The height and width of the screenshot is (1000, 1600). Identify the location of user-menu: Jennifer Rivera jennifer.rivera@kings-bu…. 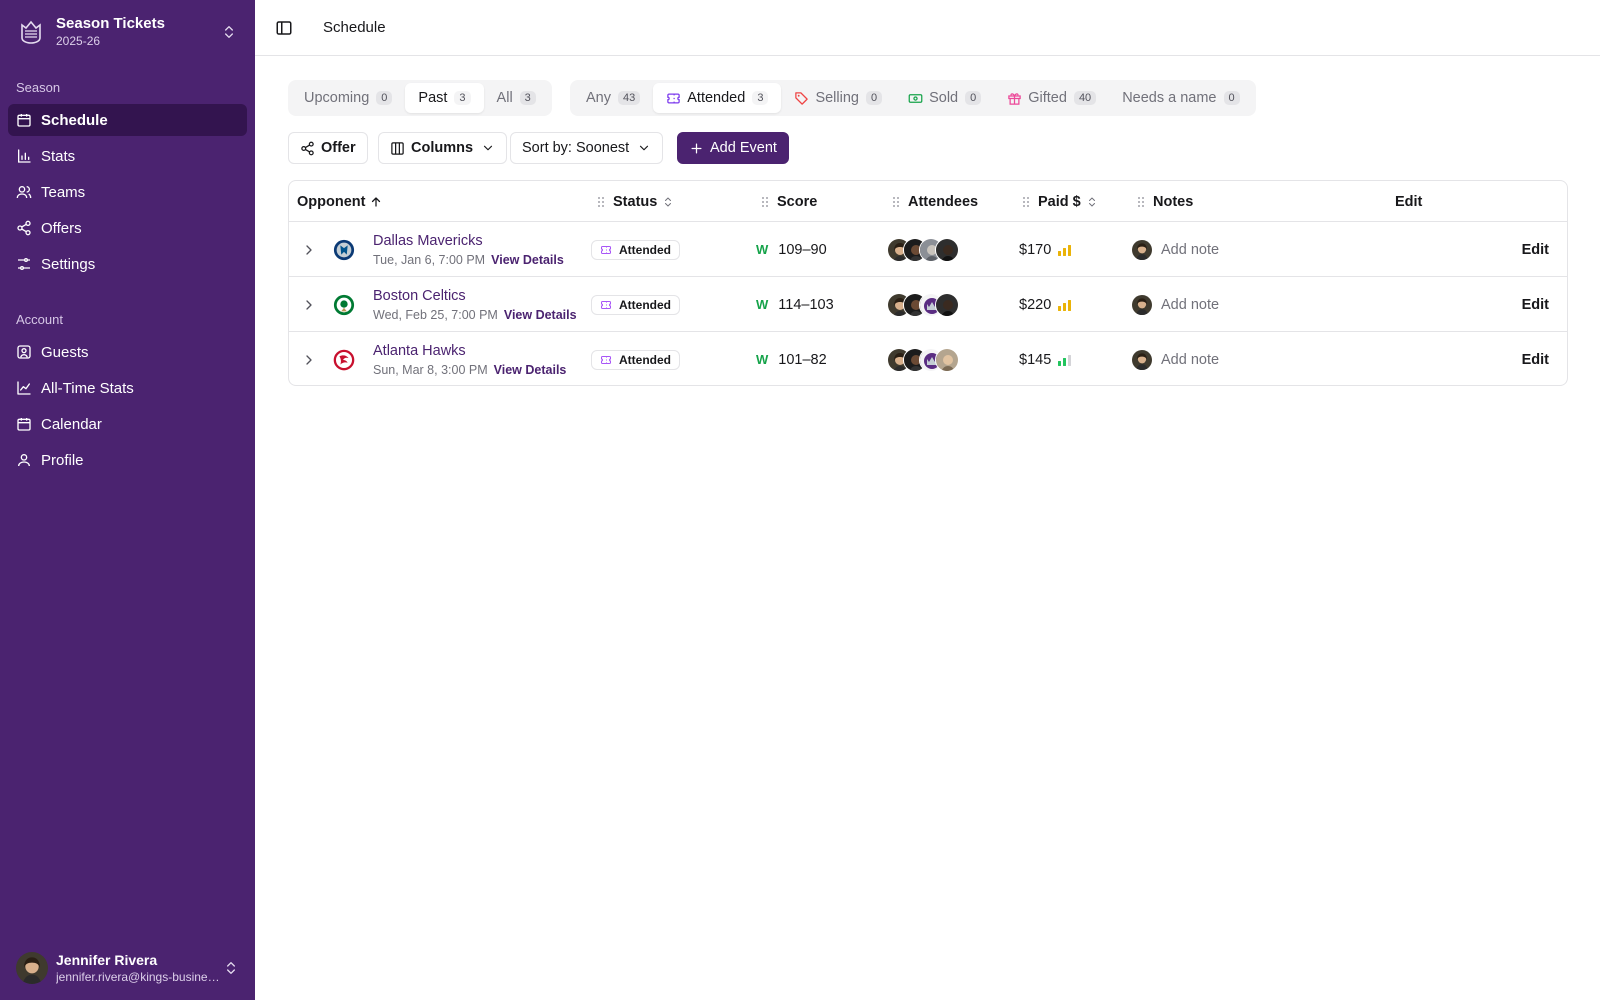
(127, 968).